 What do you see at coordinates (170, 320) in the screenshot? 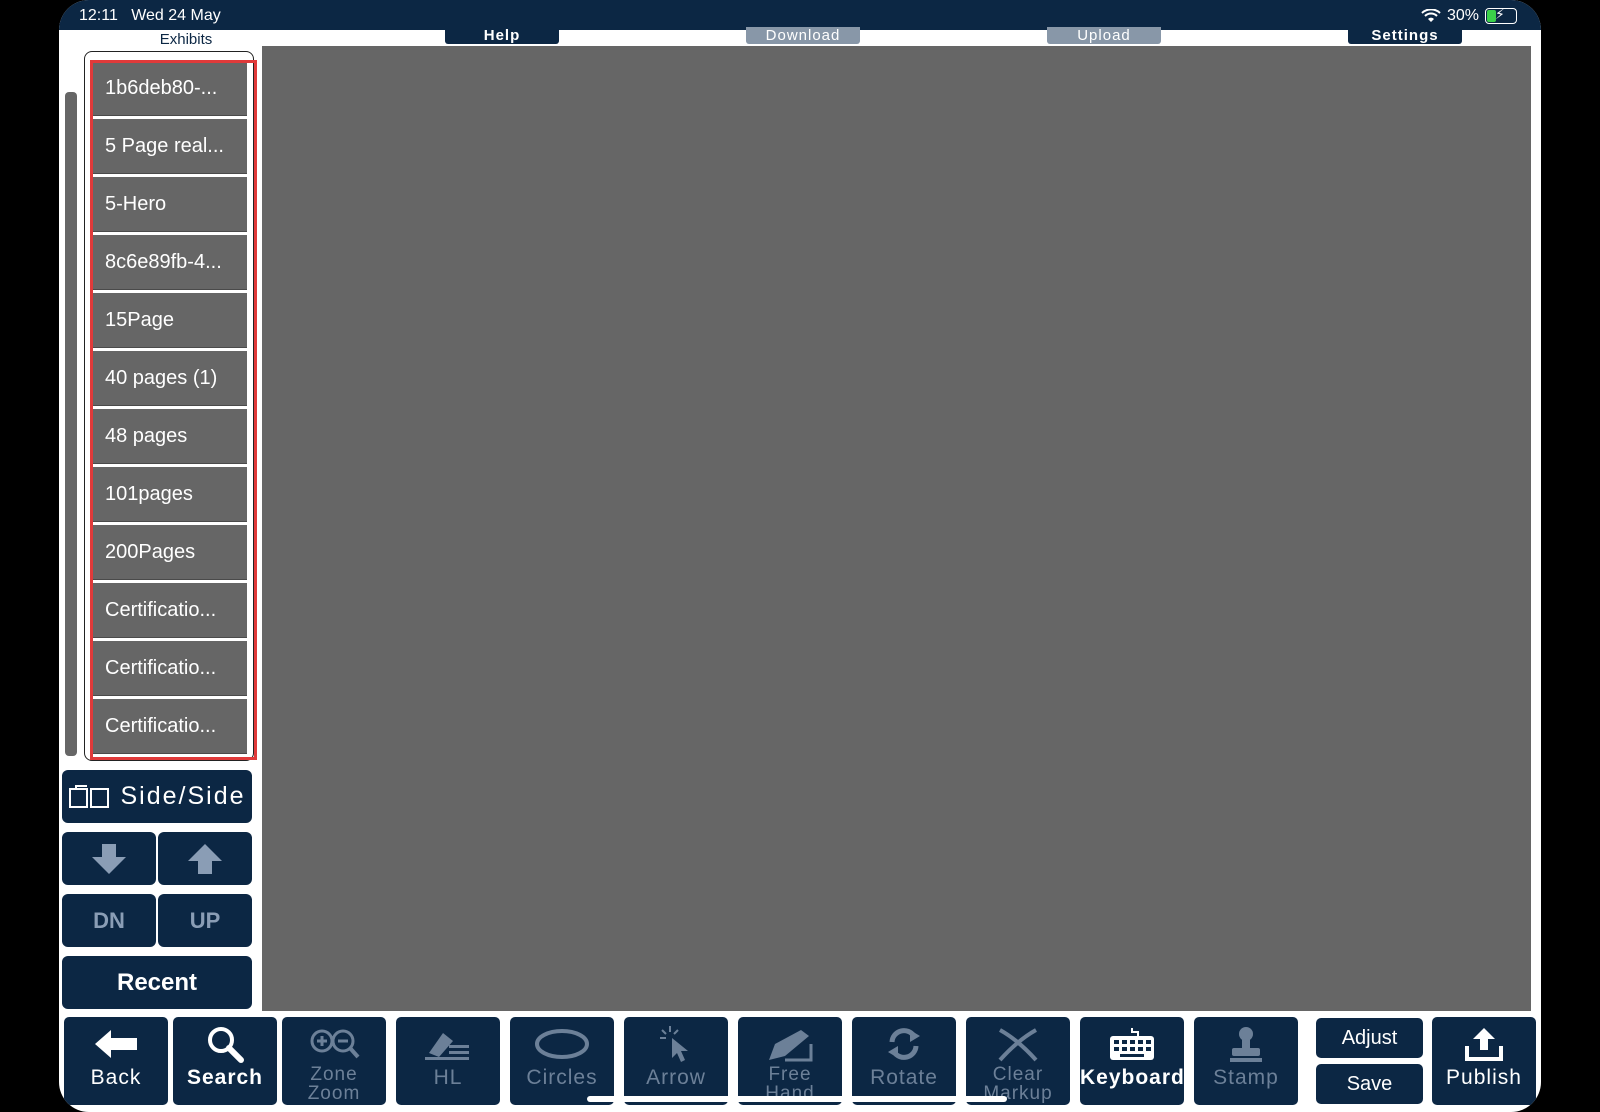
I see `exhibit-item: 15Page` at bounding box center [170, 320].